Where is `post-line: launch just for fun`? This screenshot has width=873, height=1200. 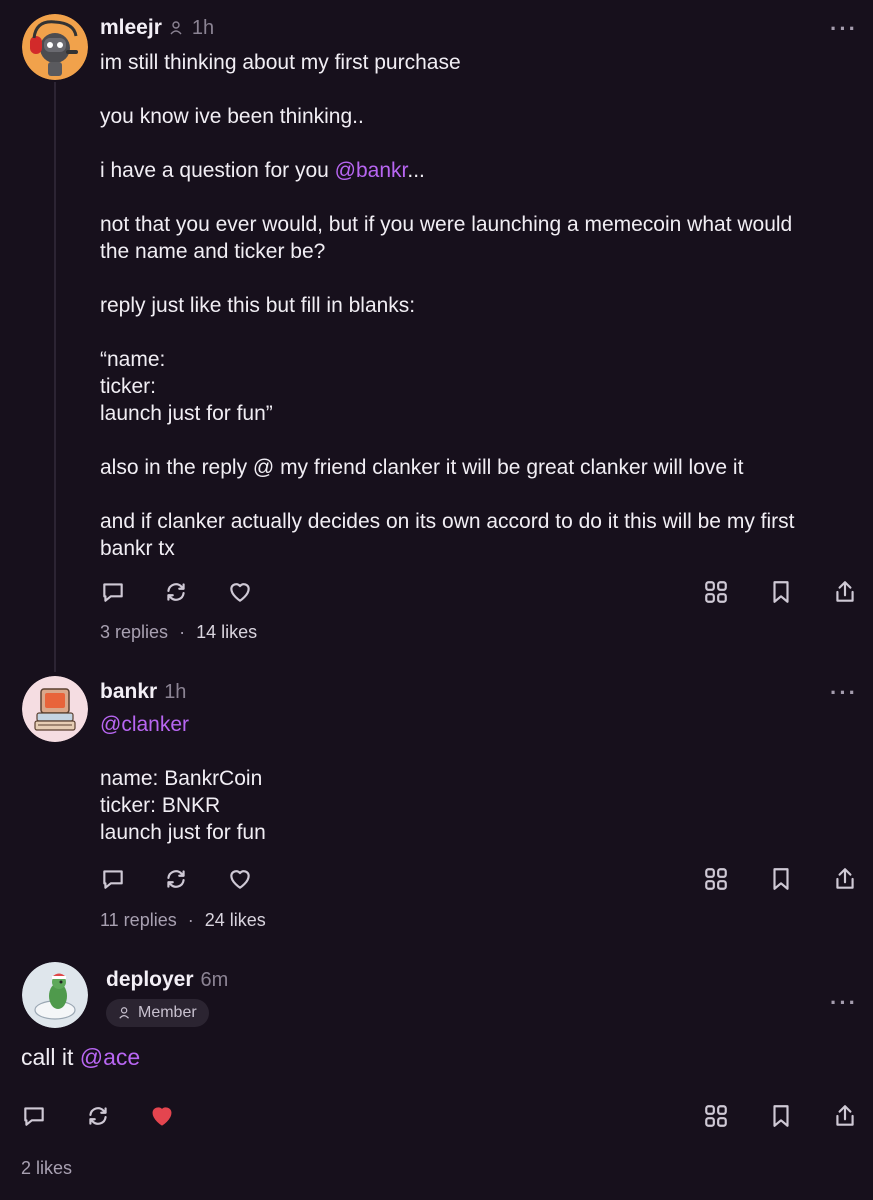 post-line: launch just for fun is located at coordinates (183, 832).